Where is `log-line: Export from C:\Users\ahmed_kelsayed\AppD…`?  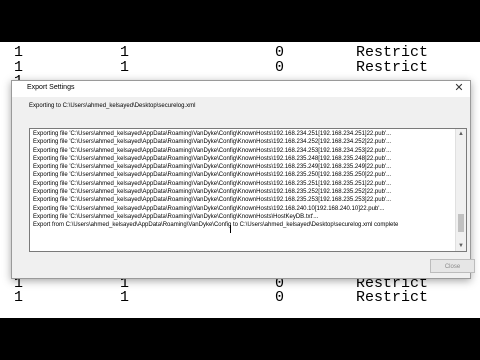
log-line: Export from C:\Users\ahmed_kelsayed\AppD… is located at coordinates (216, 225).